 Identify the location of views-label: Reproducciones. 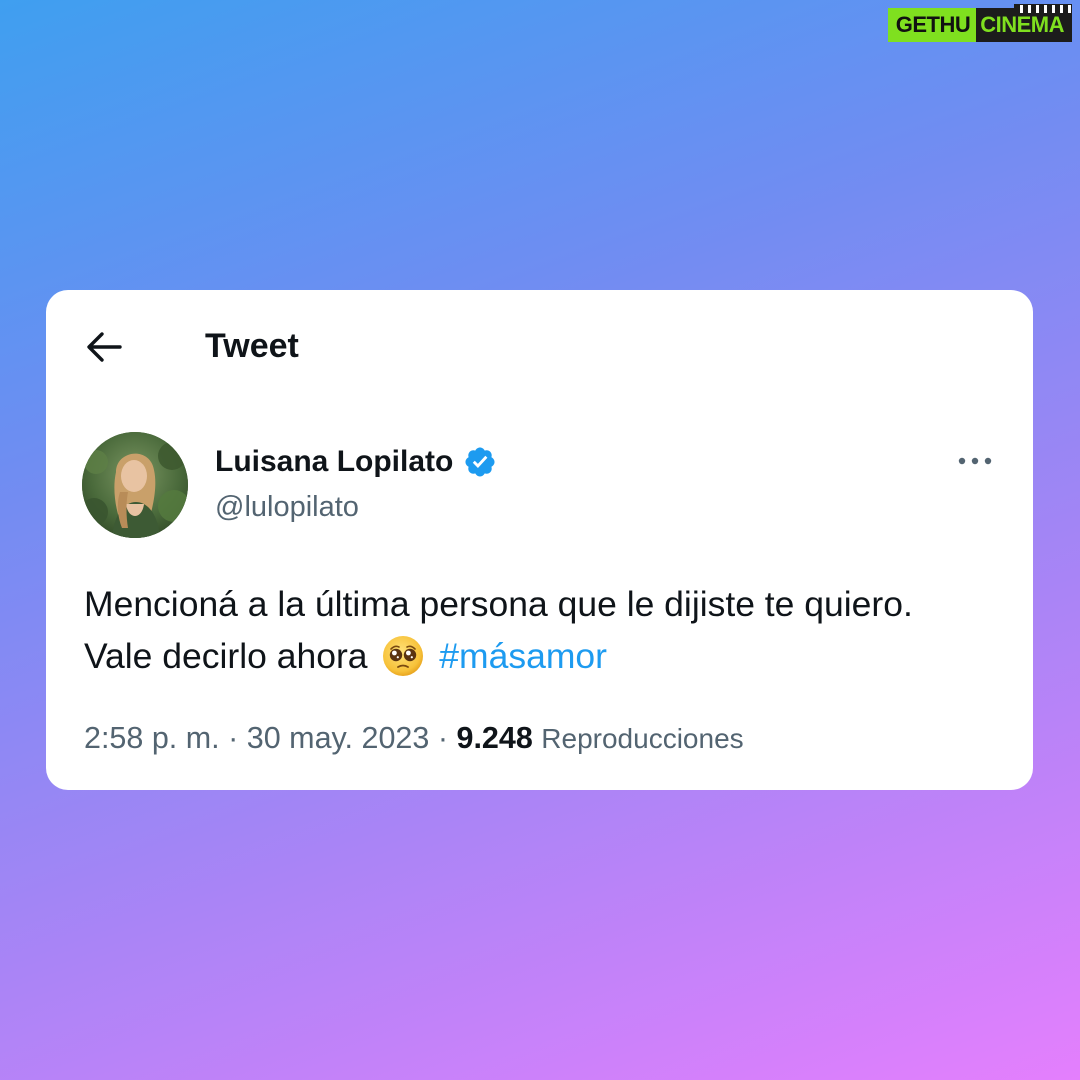
(642, 738).